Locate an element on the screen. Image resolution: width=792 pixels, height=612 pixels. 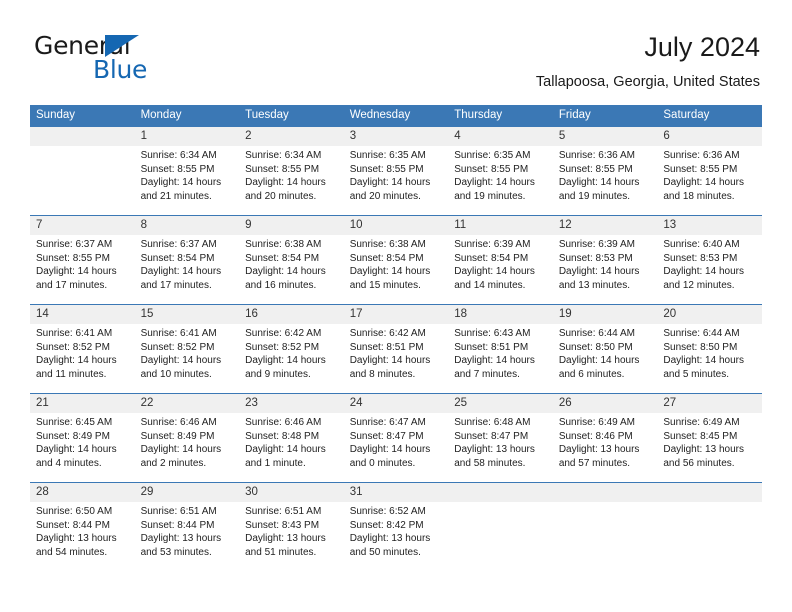
day-number: 9 is located at coordinates (291, 225).